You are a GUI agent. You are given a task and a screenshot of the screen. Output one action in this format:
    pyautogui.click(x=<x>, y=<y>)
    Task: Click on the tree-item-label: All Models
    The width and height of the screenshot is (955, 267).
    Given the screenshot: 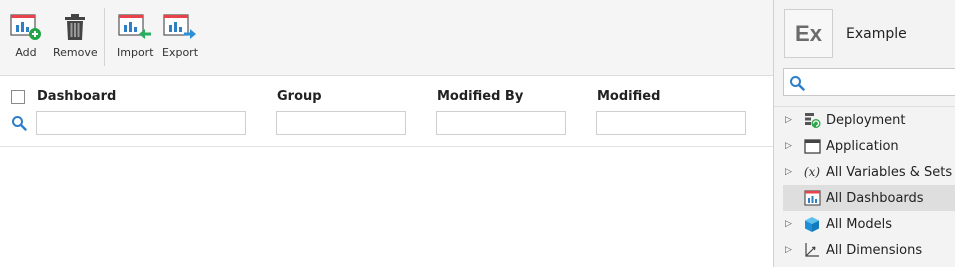 What is the action you would take?
    pyautogui.click(x=859, y=224)
    